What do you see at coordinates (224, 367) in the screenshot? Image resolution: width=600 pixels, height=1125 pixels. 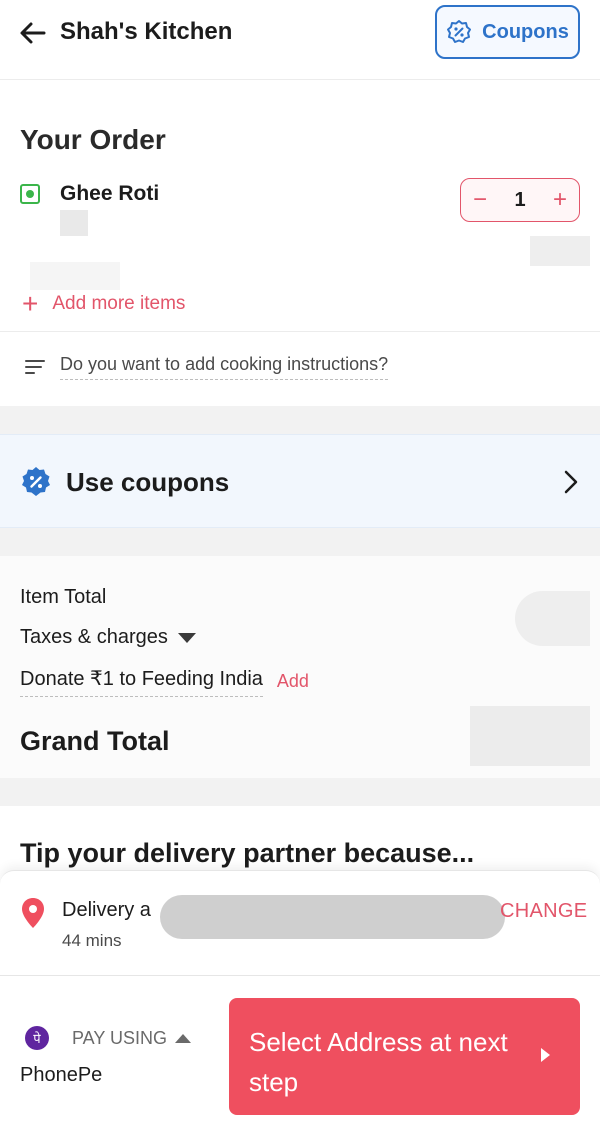 I see `cooking-instructions-label: Do you want to add cooking instructions?` at bounding box center [224, 367].